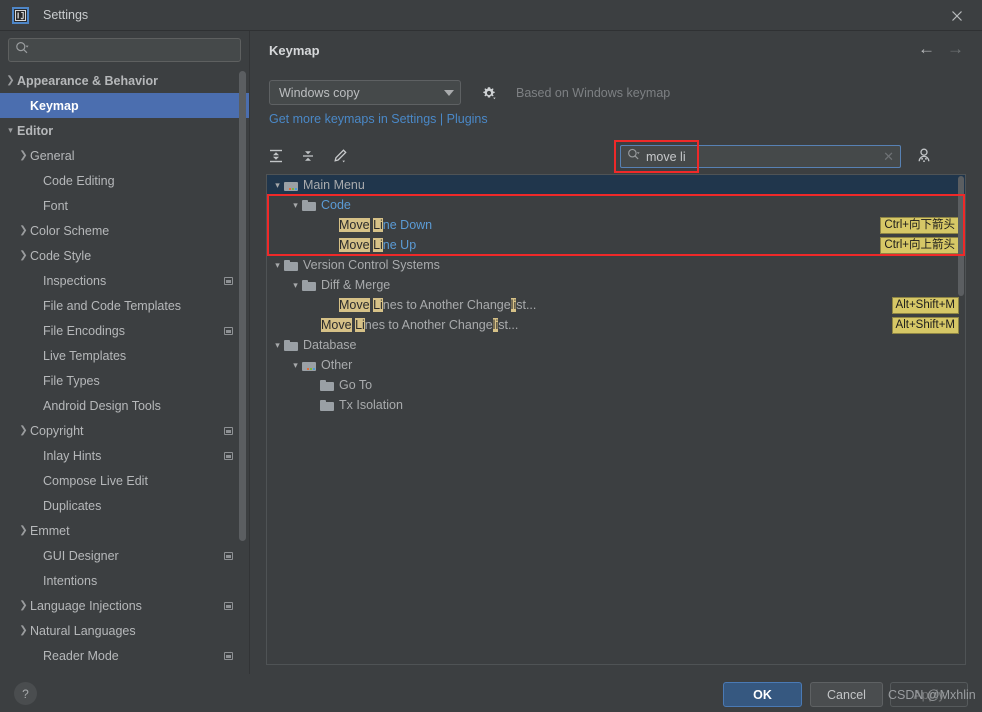 This screenshot has height=712, width=982. Describe the element at coordinates (961, 236) in the screenshot. I see `keymap-tree-scrollbar-thumb` at that location.